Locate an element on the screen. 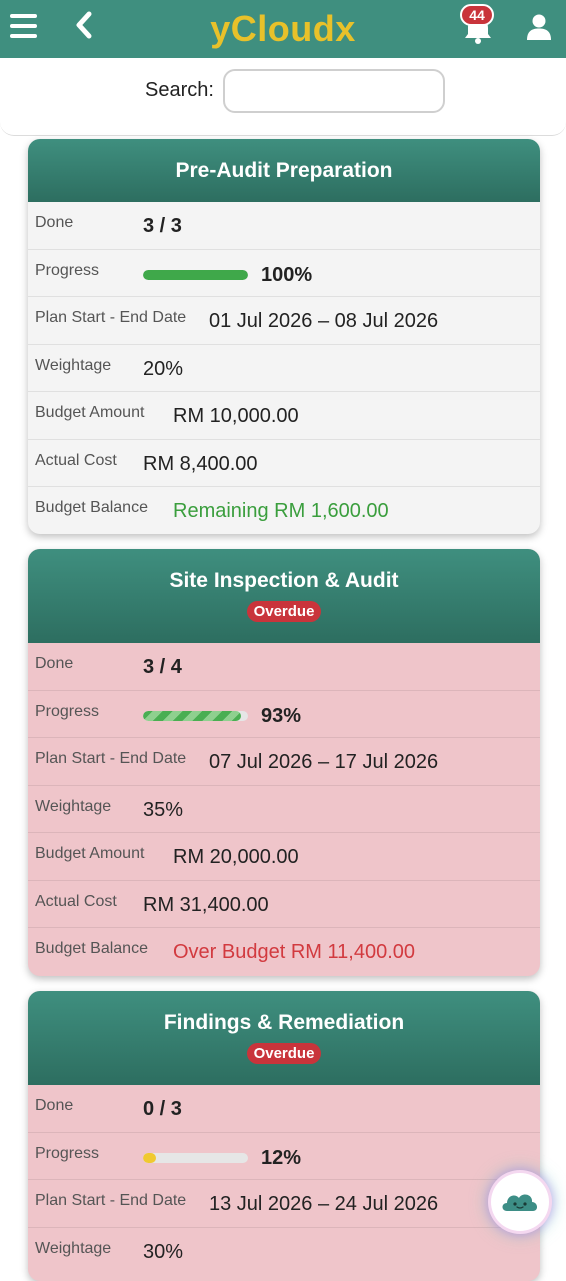 This screenshot has width=566, height=1281. dates-value: 13 Jul 2026 – 24 Jul 2026 is located at coordinates (324, 1204).